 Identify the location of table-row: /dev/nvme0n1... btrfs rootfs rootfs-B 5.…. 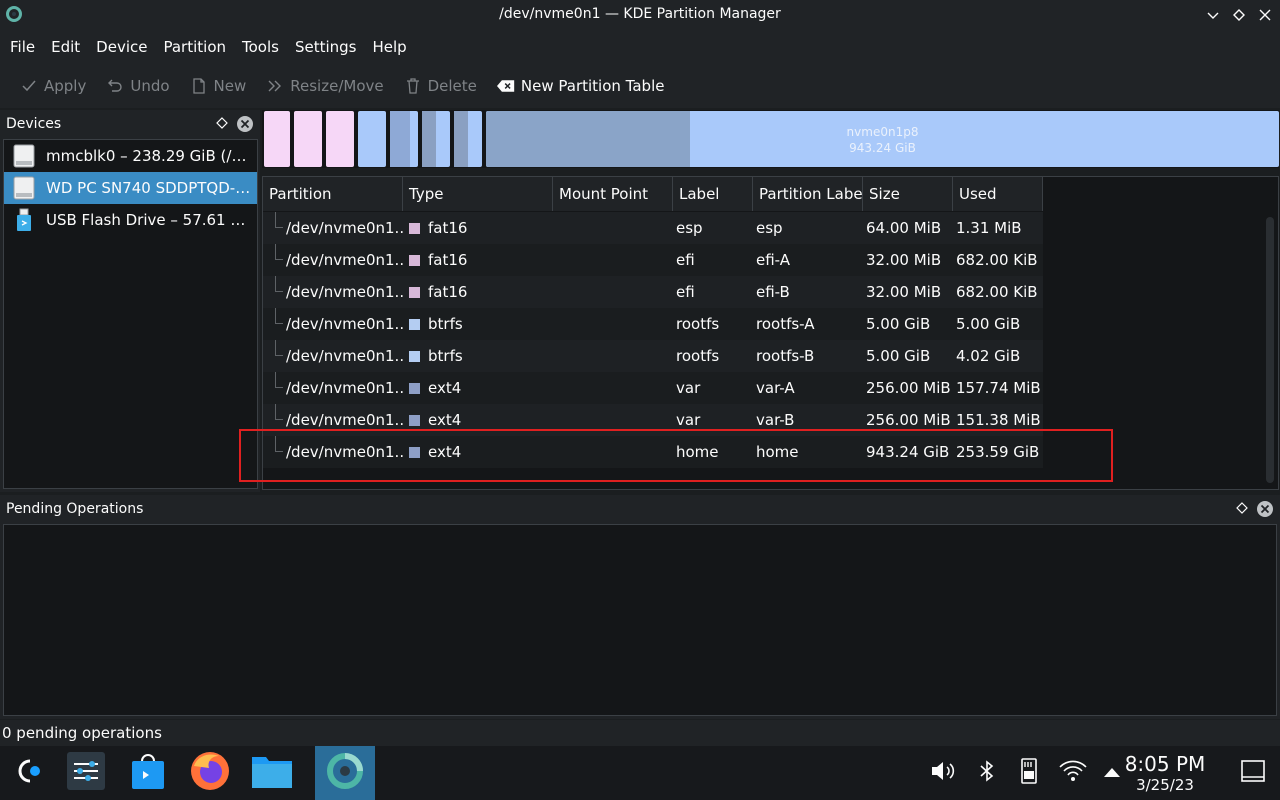
(653, 356).